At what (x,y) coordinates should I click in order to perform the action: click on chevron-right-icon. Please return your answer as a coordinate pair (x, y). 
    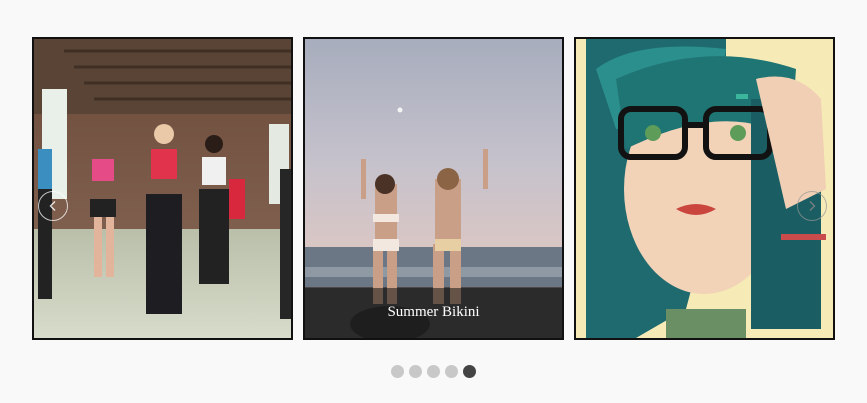
    Looking at the image, I should click on (812, 206).